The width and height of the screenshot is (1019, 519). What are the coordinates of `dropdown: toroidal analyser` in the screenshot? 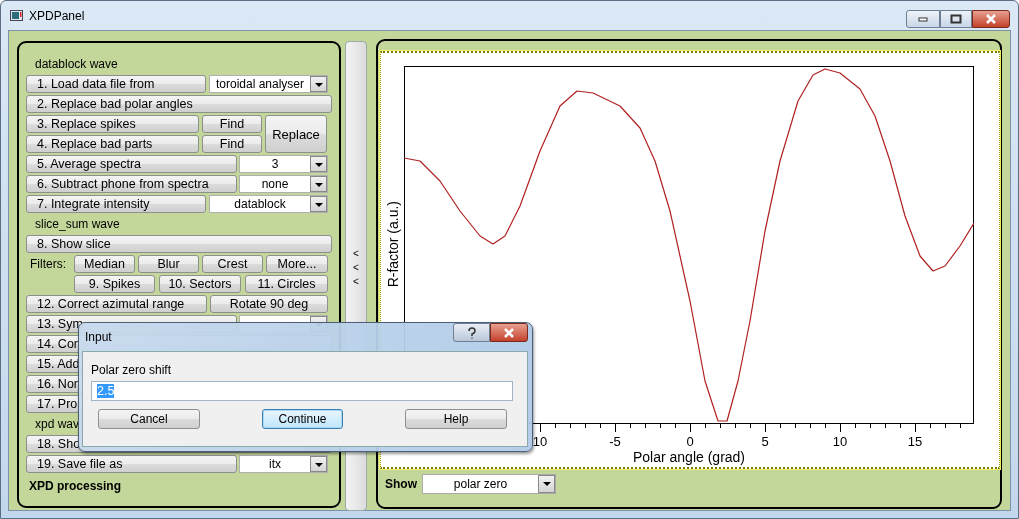 It's located at (268, 84).